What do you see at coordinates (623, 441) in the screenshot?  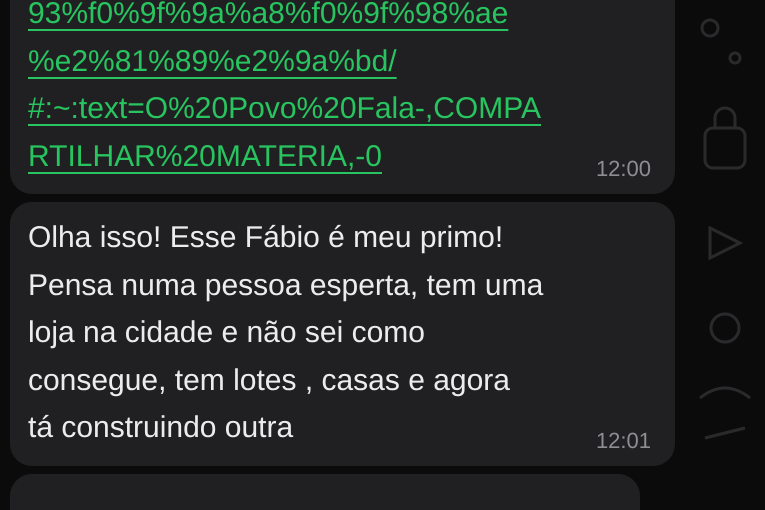 I see `message-time: 12:01` at bounding box center [623, 441].